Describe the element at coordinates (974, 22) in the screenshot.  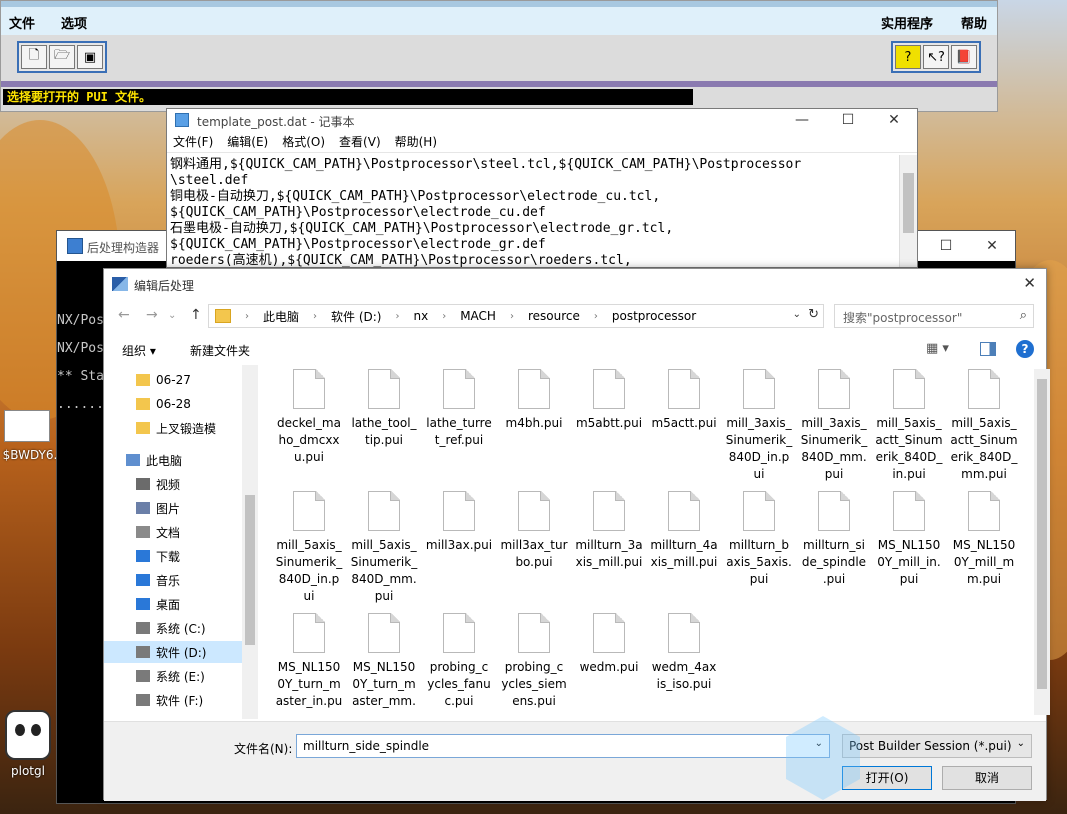
I see `menu-help: 帮助` at that location.